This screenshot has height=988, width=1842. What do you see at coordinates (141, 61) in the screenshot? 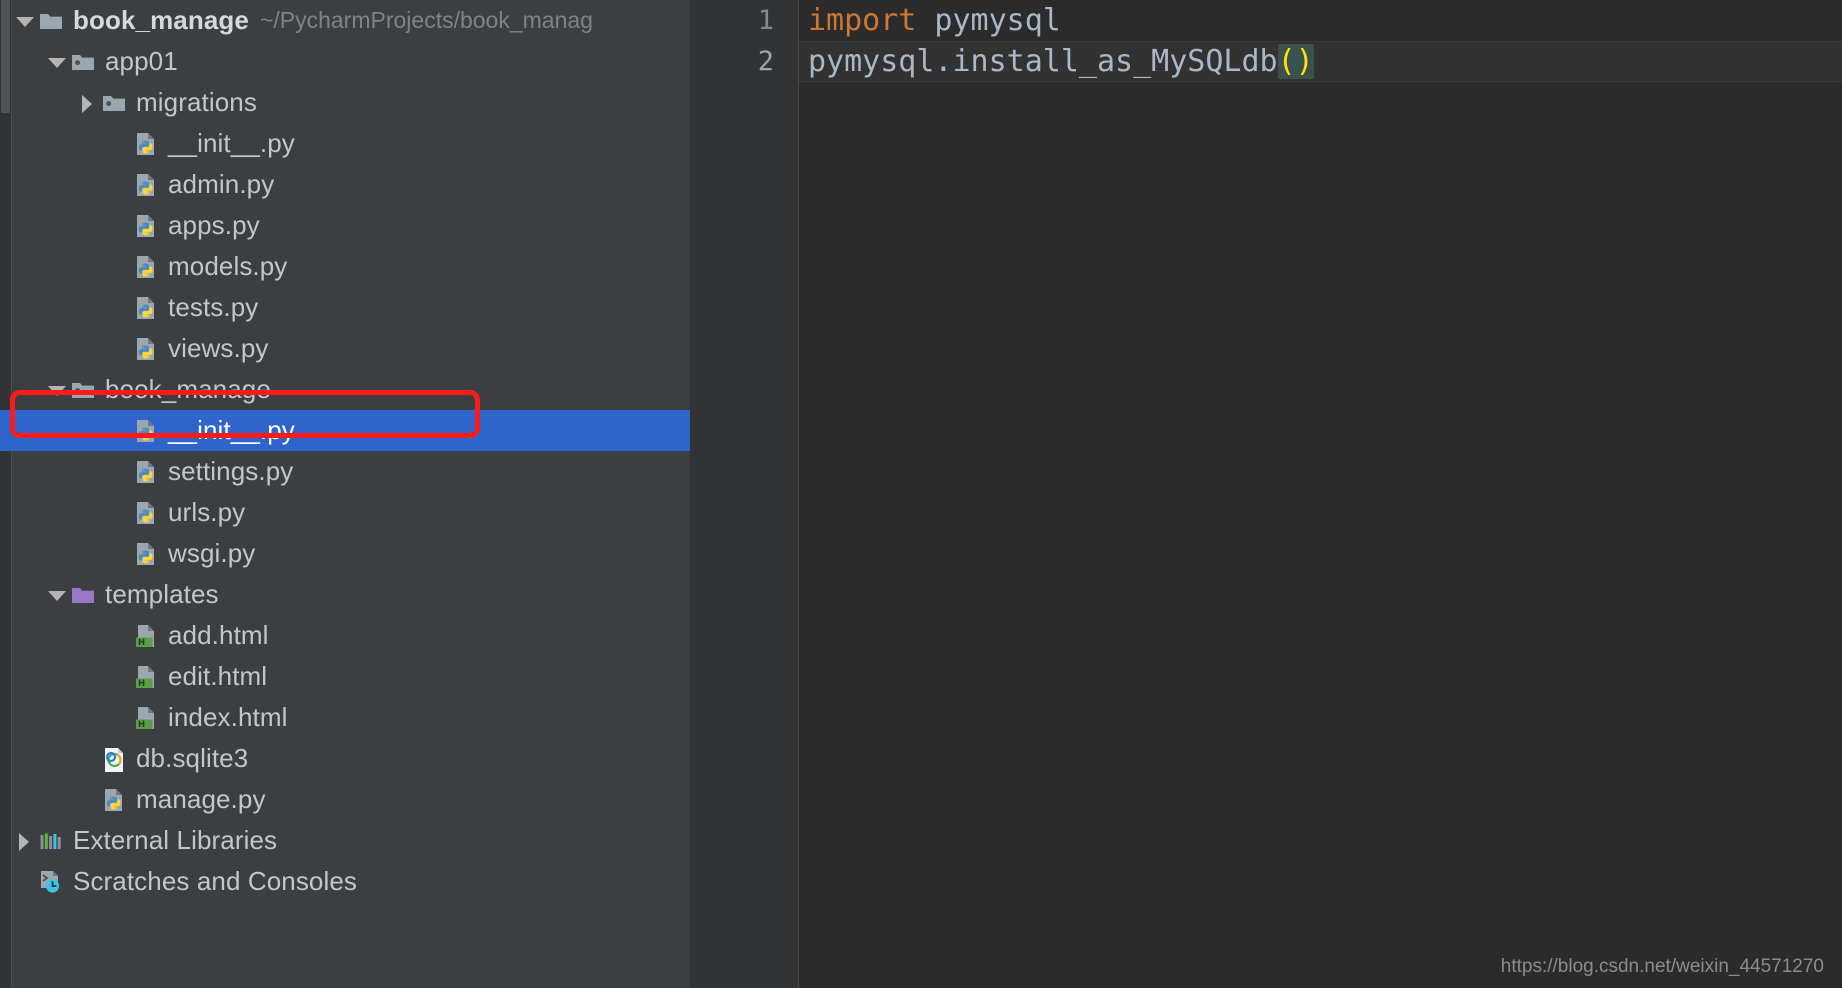
I see `tree-node-label: app01` at bounding box center [141, 61].